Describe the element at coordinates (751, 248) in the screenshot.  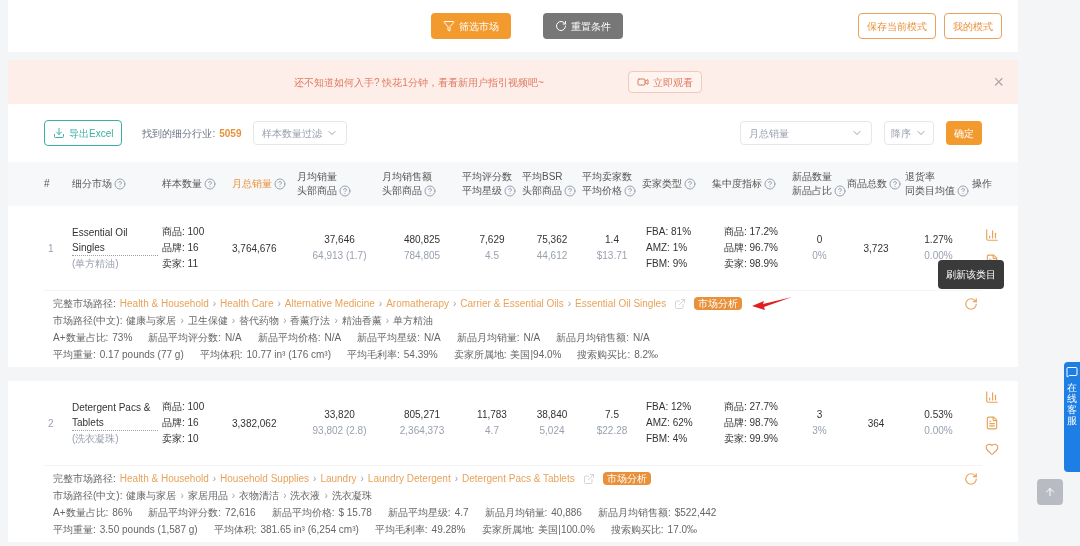
I see `concentration-value: 品牌: 96.7%` at that location.